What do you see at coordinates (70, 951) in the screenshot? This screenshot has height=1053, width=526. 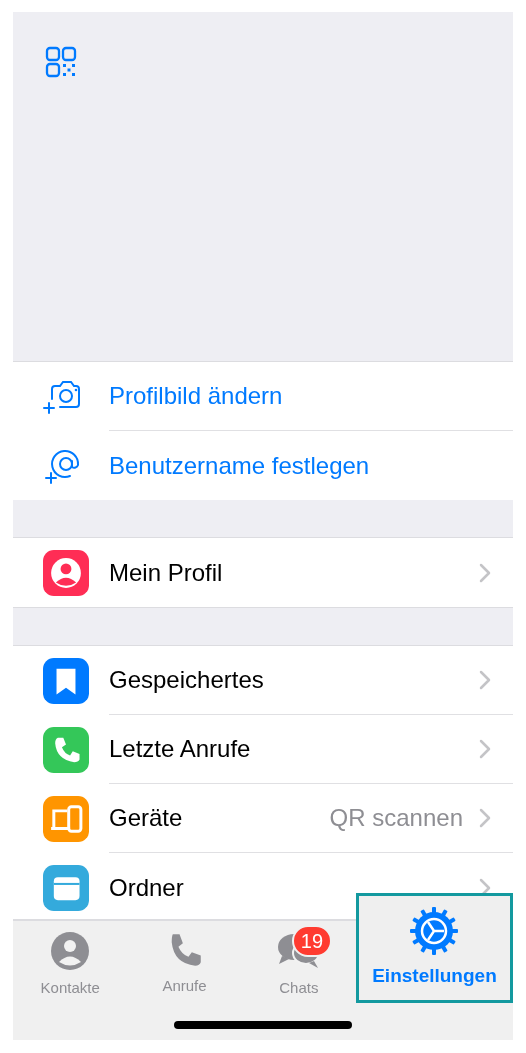 I see `person-icon` at bounding box center [70, 951].